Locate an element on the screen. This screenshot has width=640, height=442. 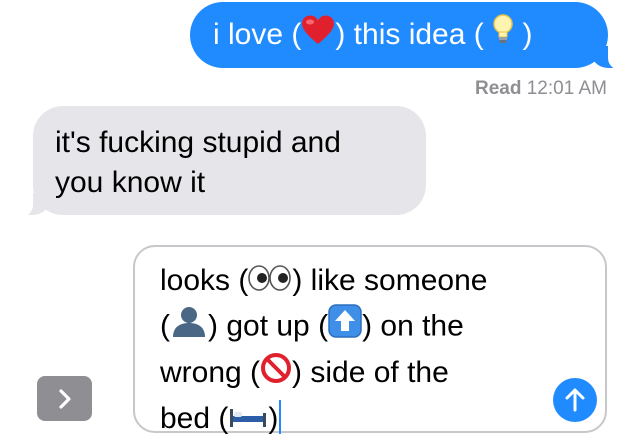
heart-emoji-icon is located at coordinates (318, 36).